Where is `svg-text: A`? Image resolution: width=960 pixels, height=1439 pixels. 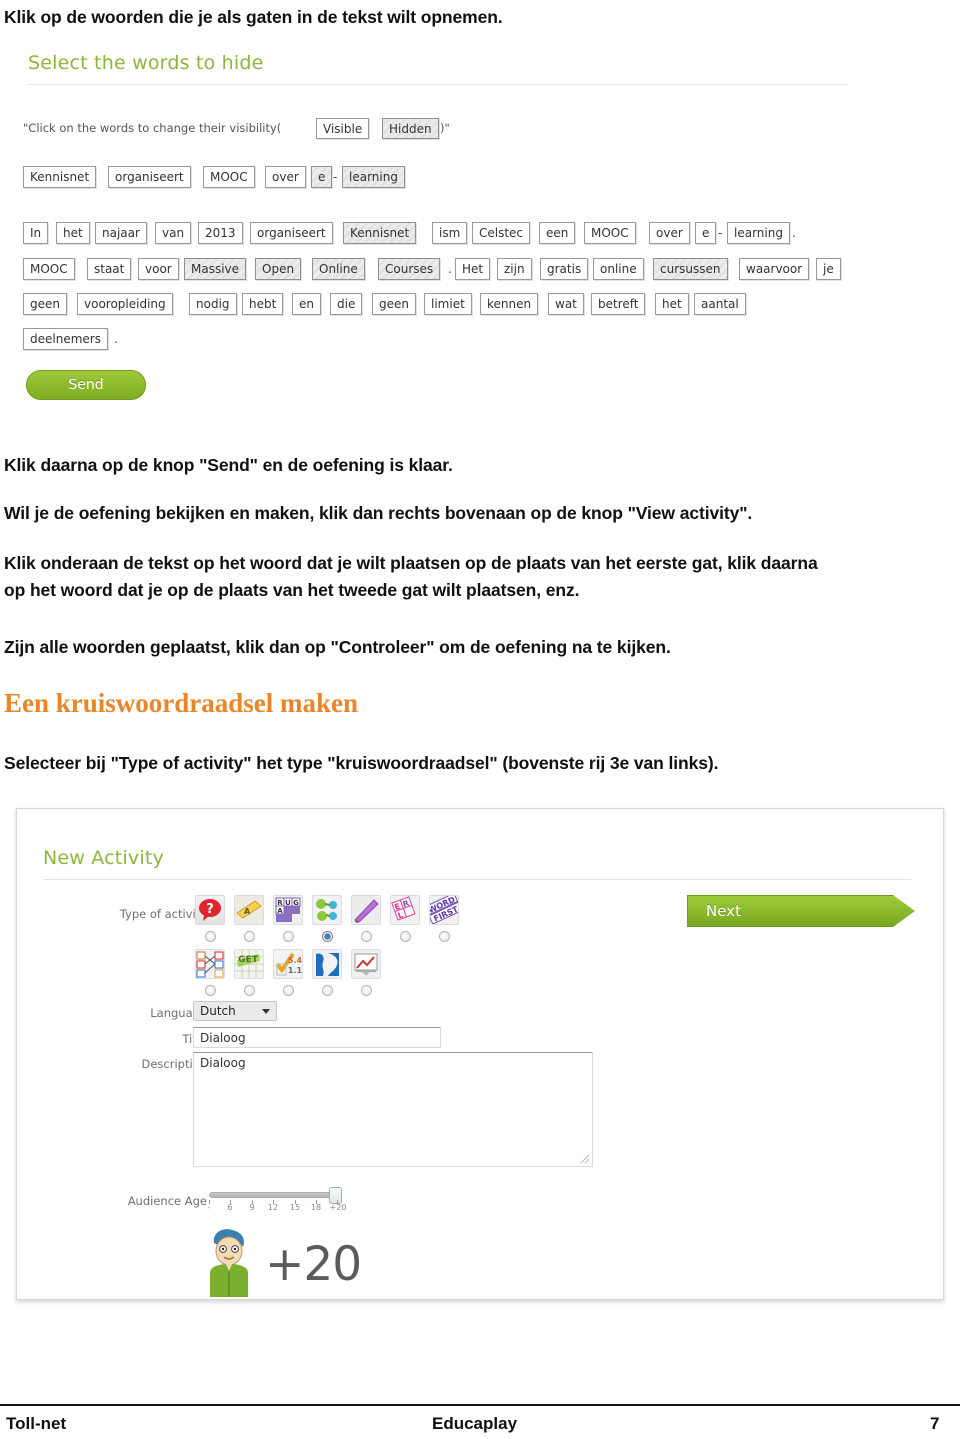
svg-text: A is located at coordinates (247, 911).